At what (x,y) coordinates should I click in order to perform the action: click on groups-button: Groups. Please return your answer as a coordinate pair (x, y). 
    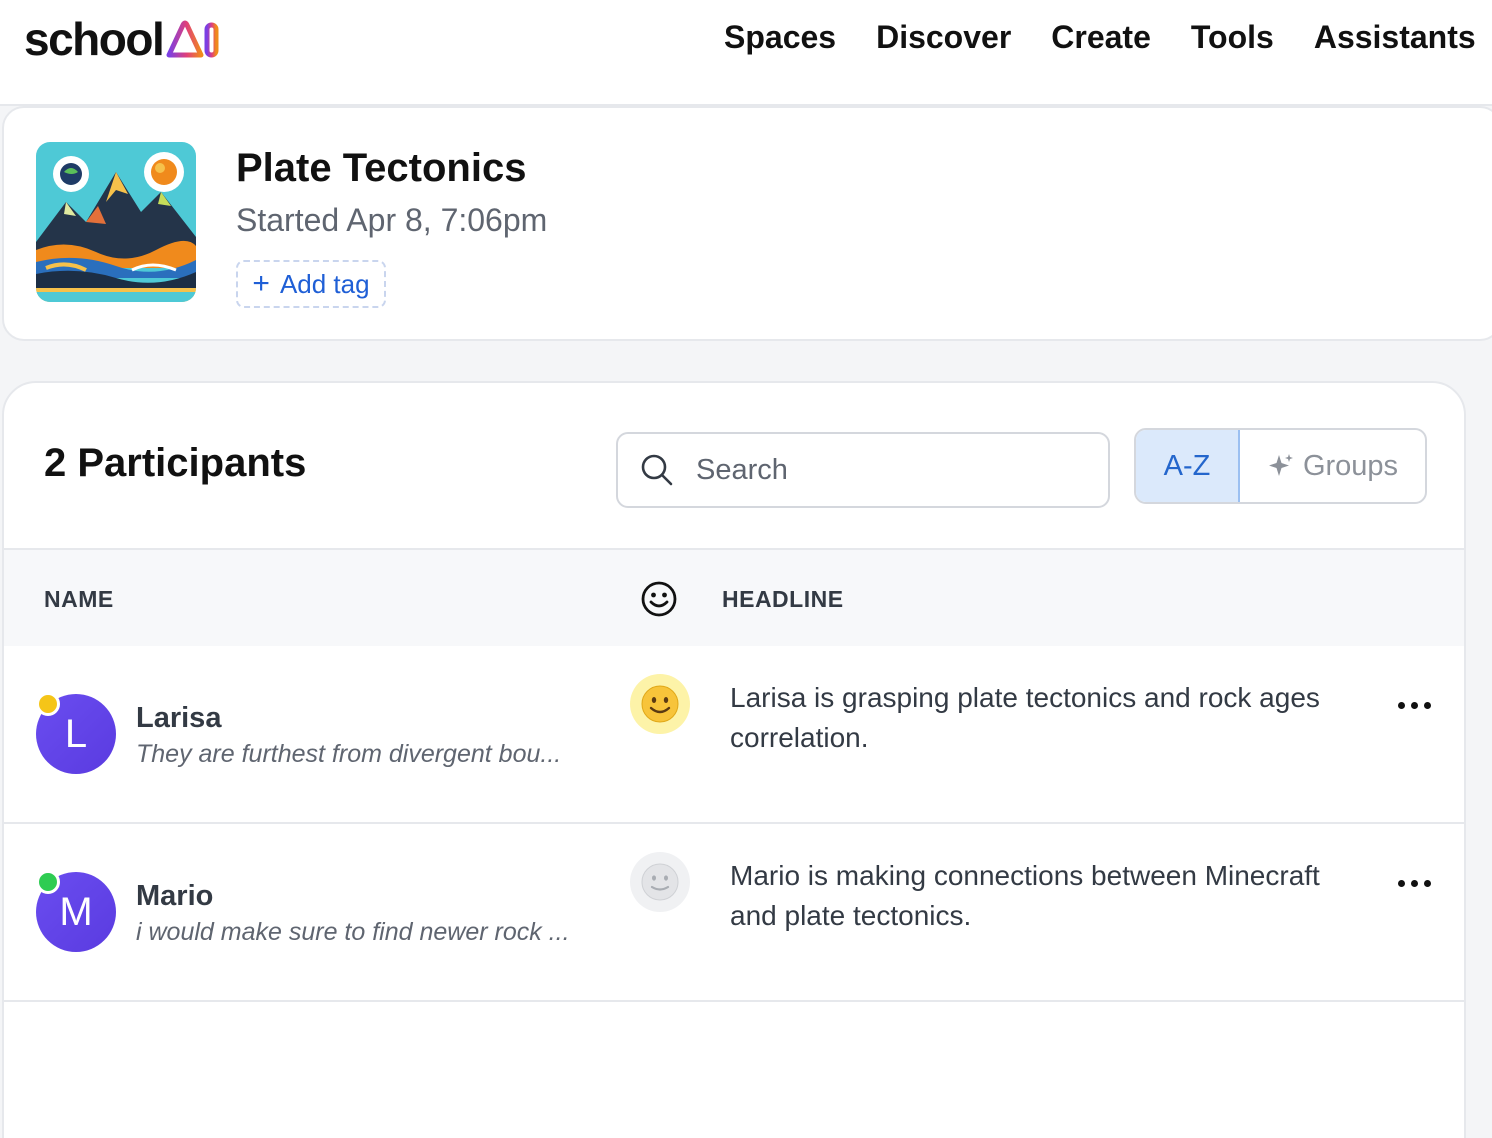
    Looking at the image, I should click on (1332, 466).